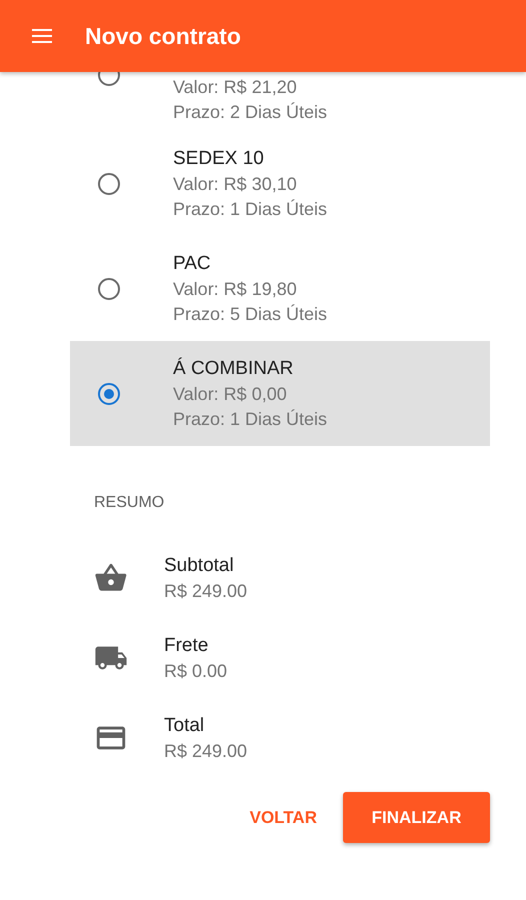 This screenshot has width=526, height=900. What do you see at coordinates (235, 184) in the screenshot?
I see `option-price: Valor: R$ 30,10` at bounding box center [235, 184].